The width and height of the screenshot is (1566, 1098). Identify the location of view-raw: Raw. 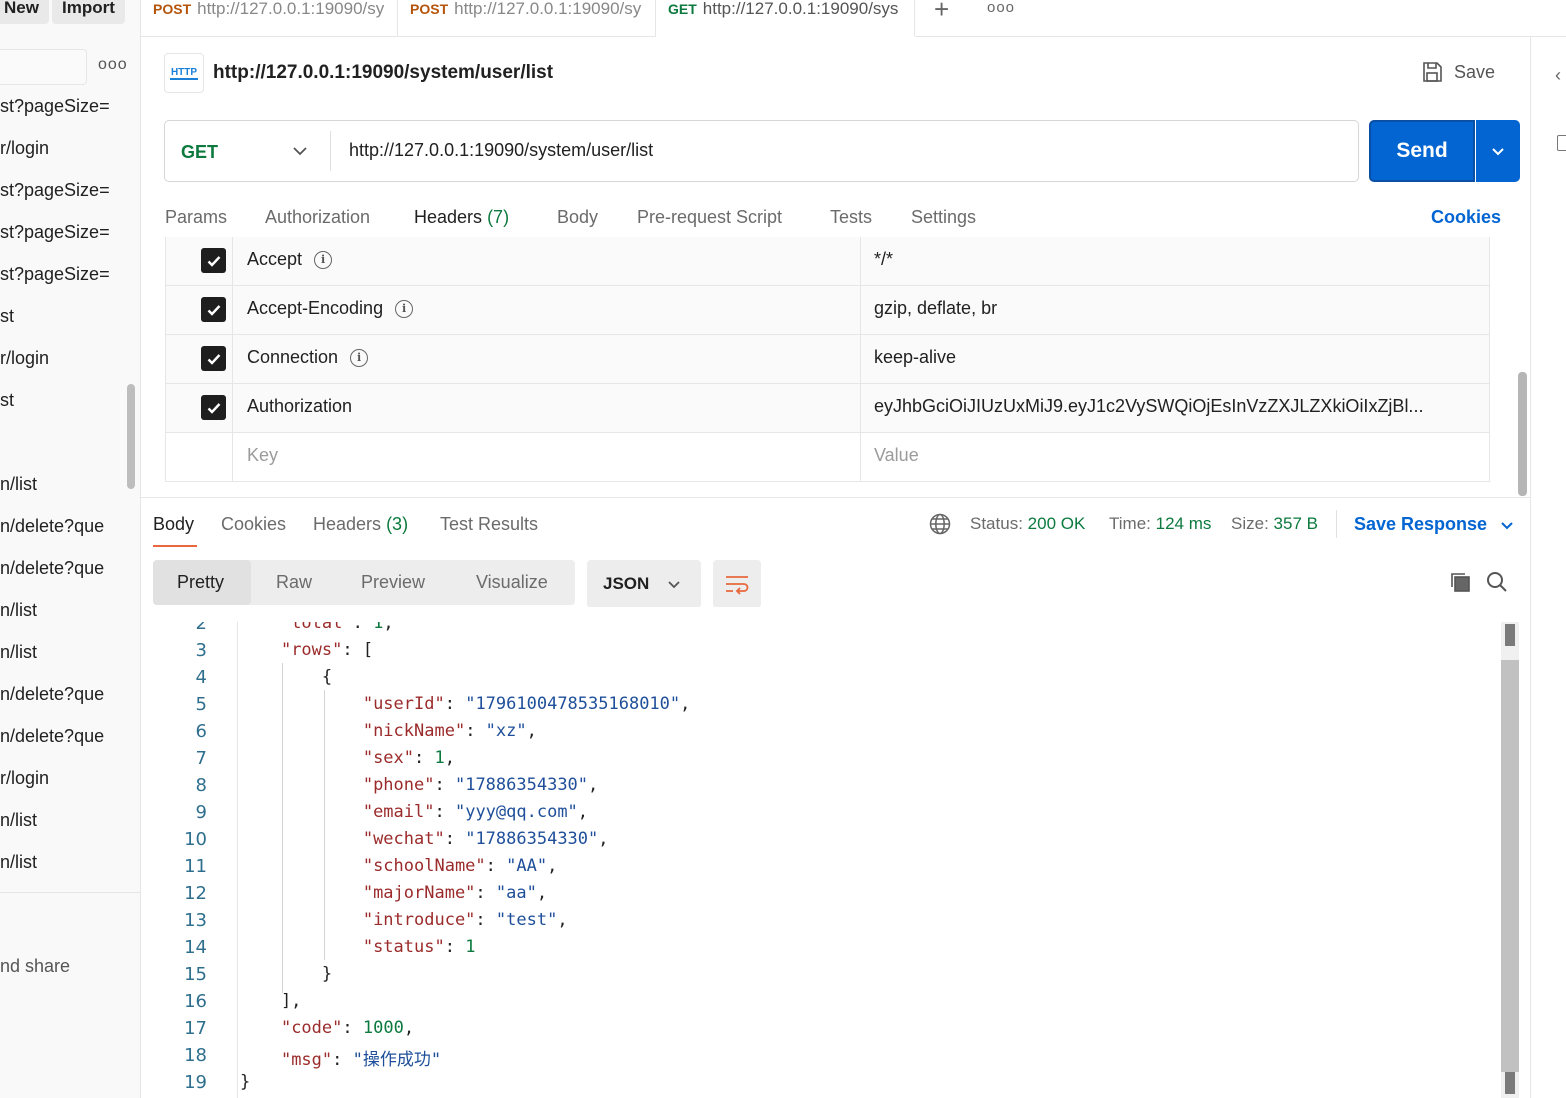
(294, 582).